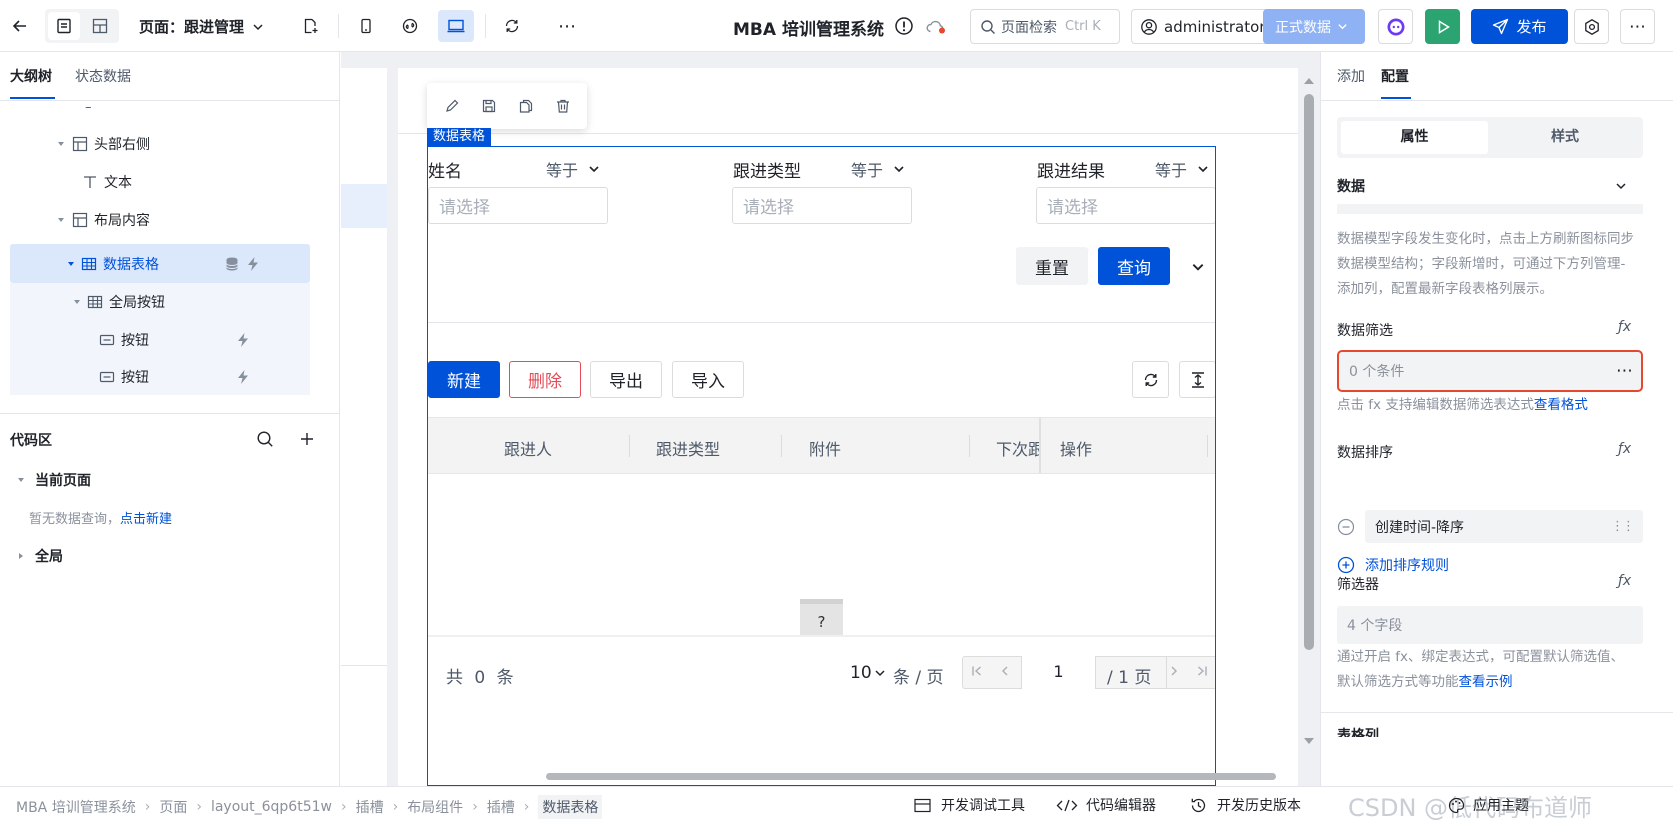  Describe the element at coordinates (512, 26) in the screenshot. I see `refresh-icon` at that location.